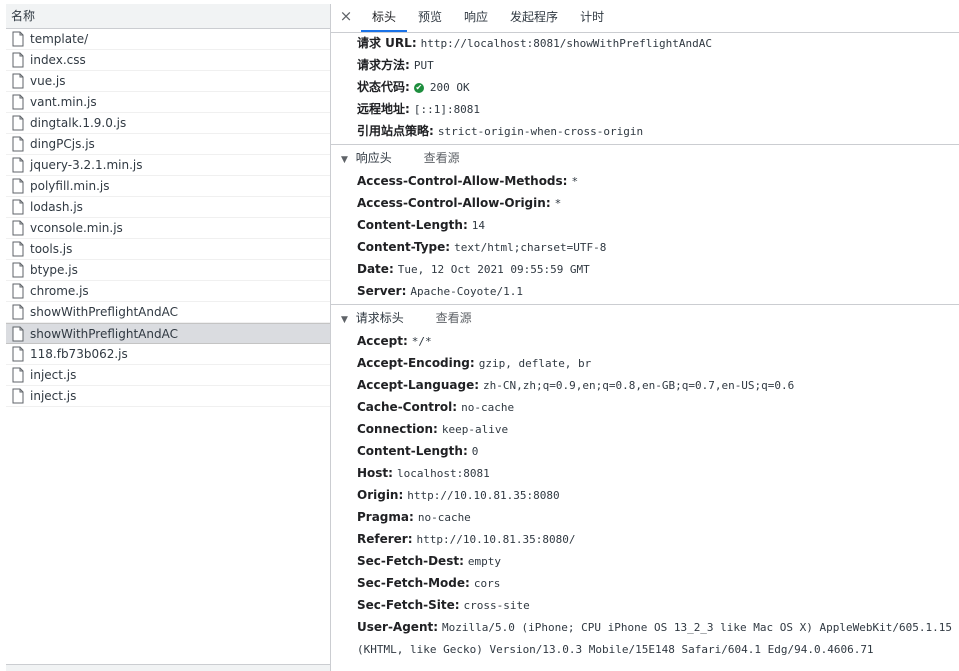 Image resolution: width=959 pixels, height=671 pixels. Describe the element at coordinates (645, 473) in the screenshot. I see `header-row: Host: localhost:8081` at that location.